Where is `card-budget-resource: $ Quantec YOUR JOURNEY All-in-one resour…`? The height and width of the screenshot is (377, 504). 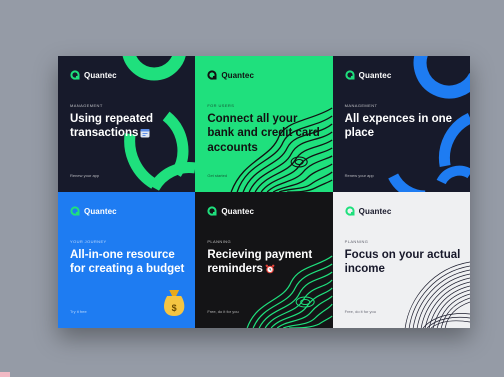 card-budget-resource: $ Quantec YOUR JOURNEY All-in-one resour… is located at coordinates (127, 260).